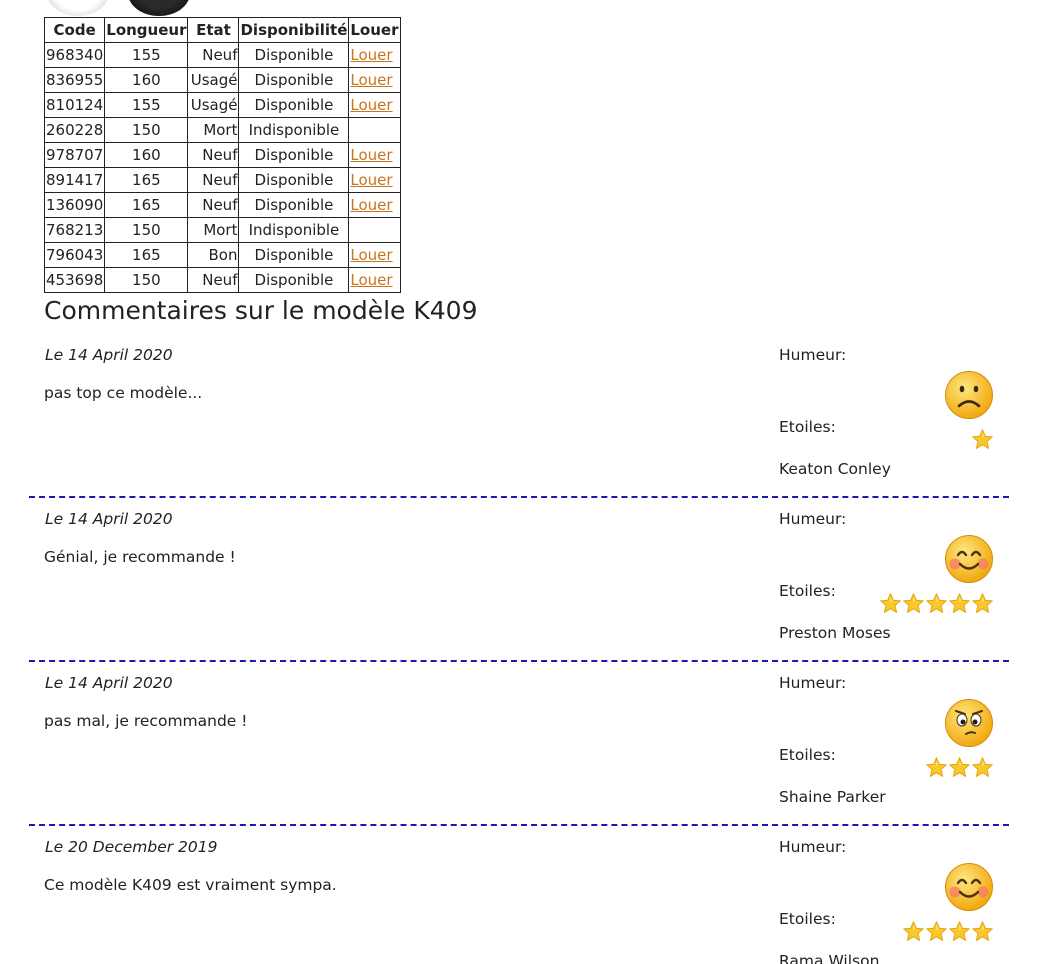  Describe the element at coordinates (74, 130) in the screenshot. I see `cell-code: 260228` at that location.